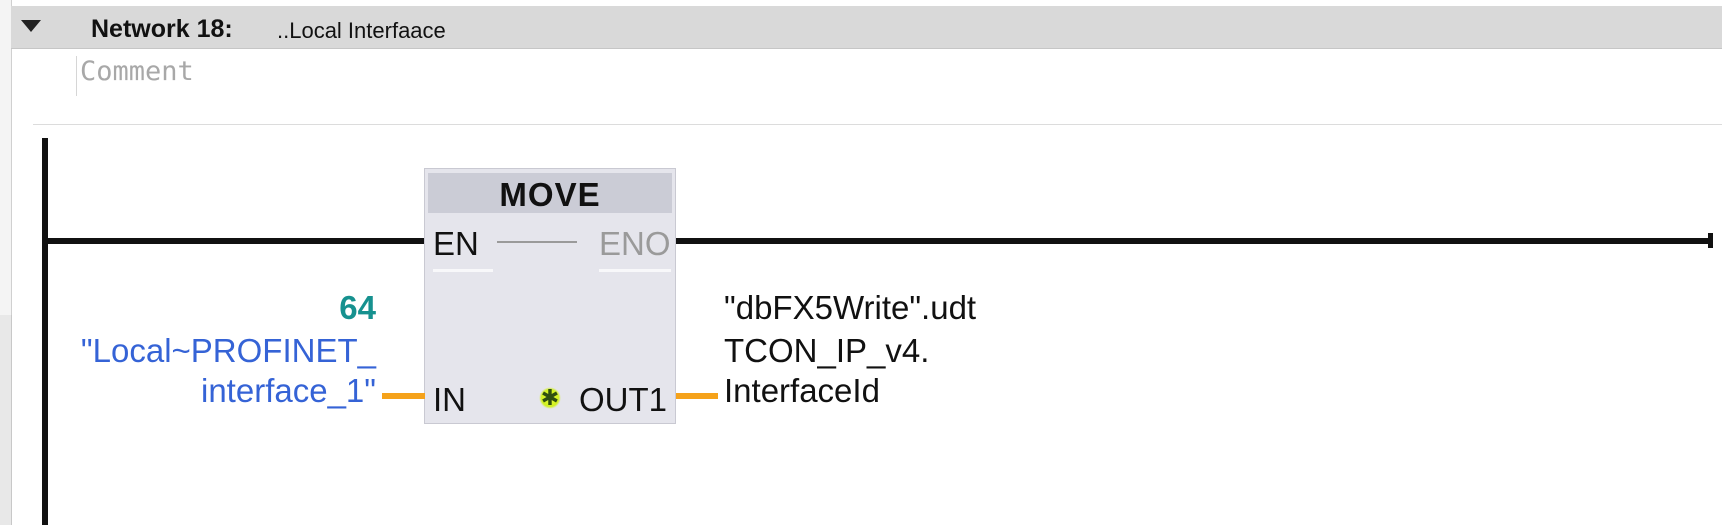 Image resolution: width=1722 pixels, height=525 pixels. What do you see at coordinates (550, 296) in the screenshot?
I see `move-instruction-box: MOVE EN ENO IN ✱ OUT1` at bounding box center [550, 296].